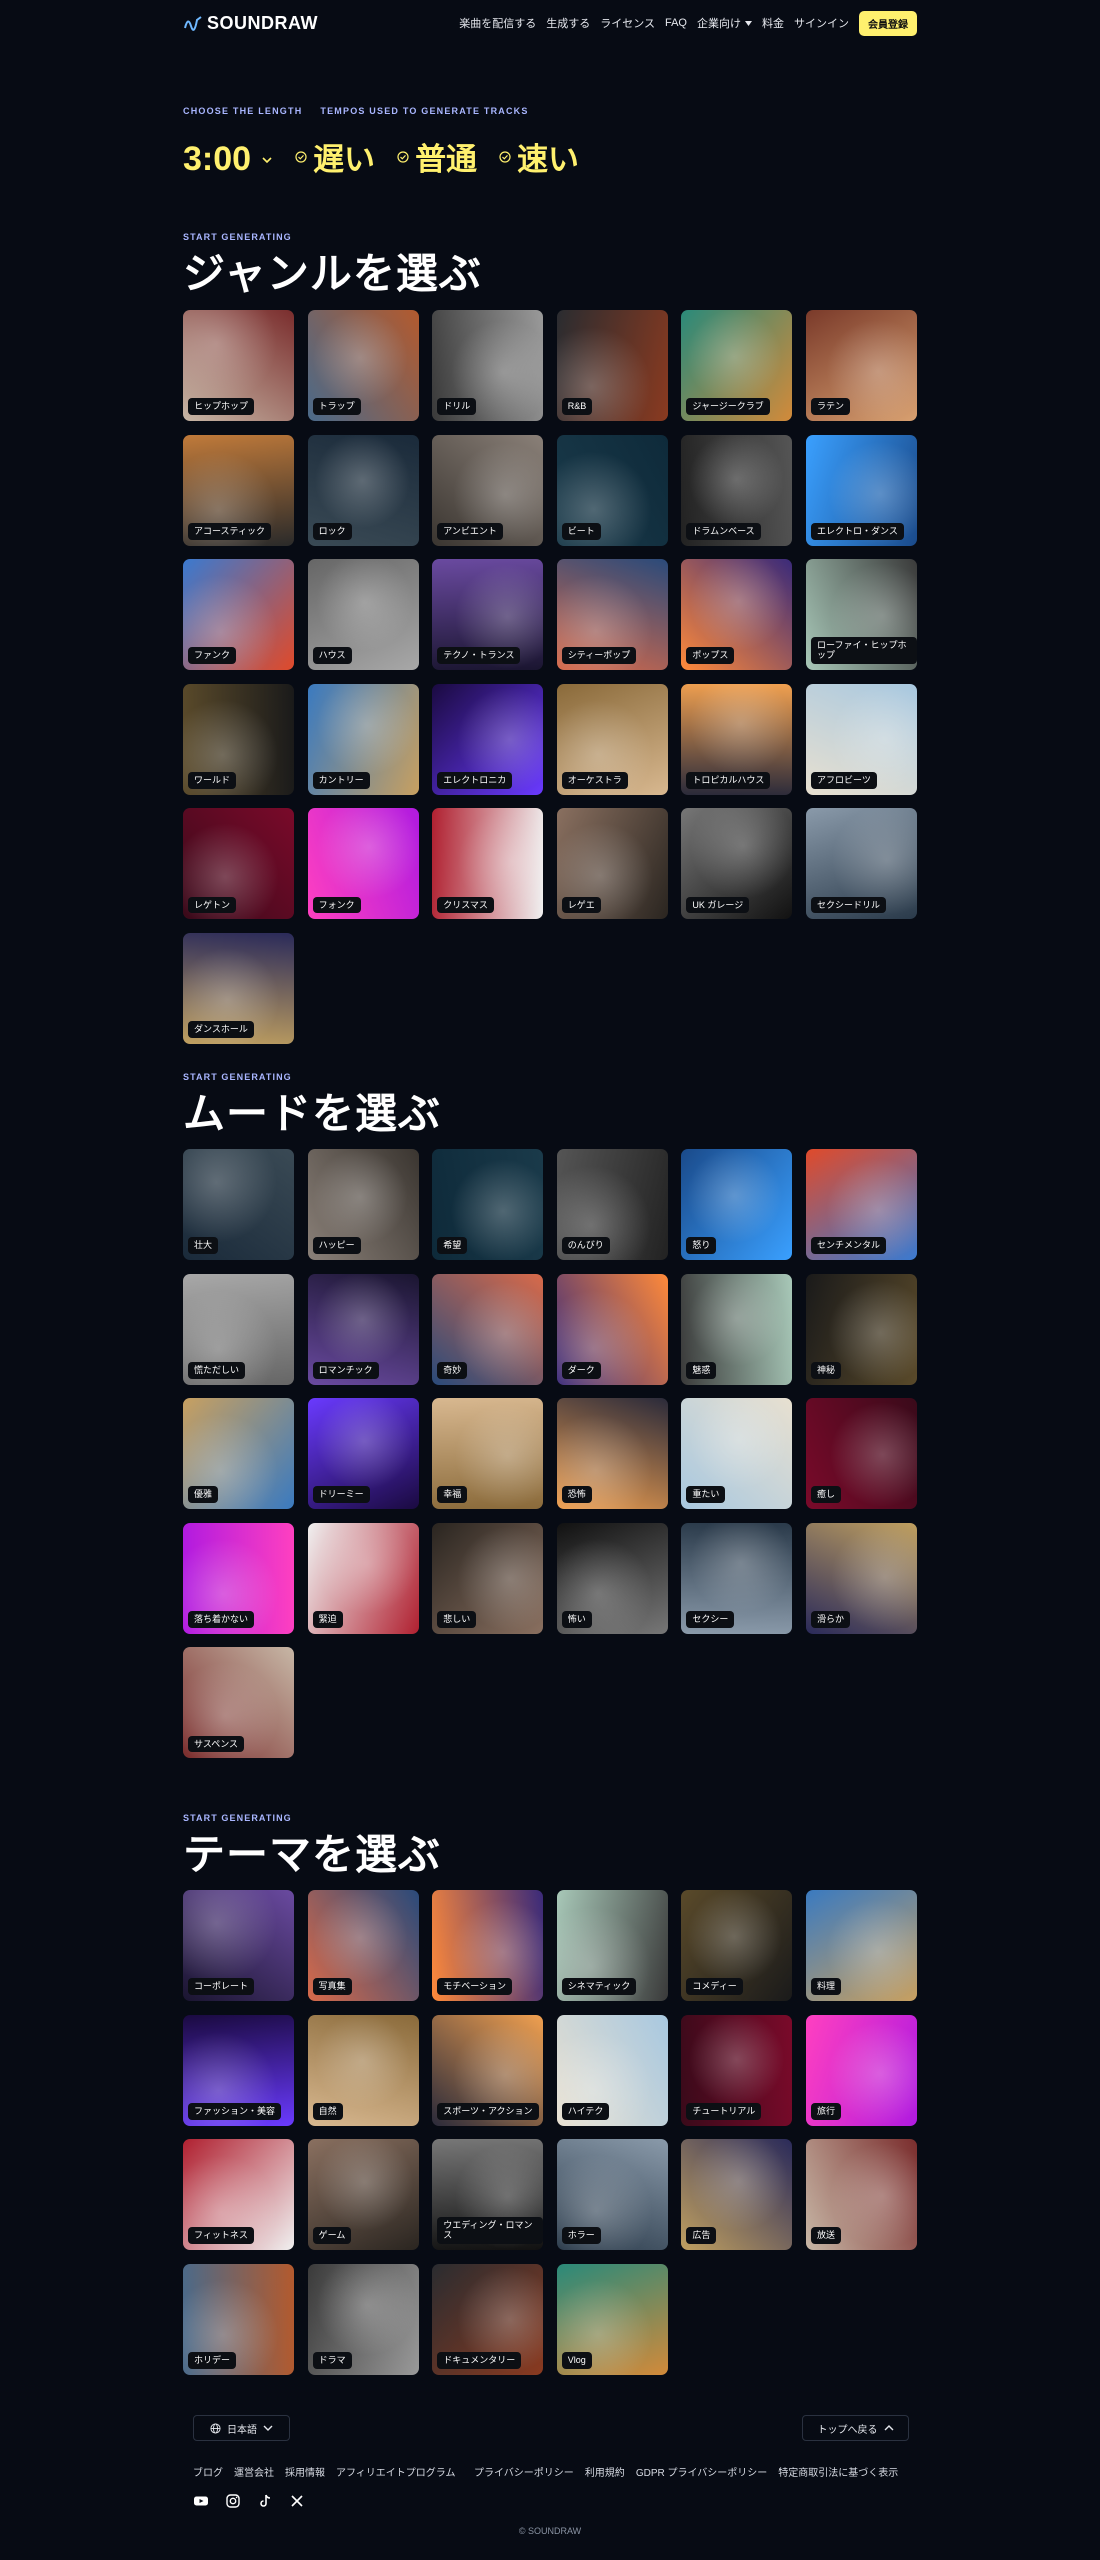 The width and height of the screenshot is (1100, 2560). Describe the element at coordinates (737, 1329) in the screenshot. I see `category-tile: 魅惑` at that location.